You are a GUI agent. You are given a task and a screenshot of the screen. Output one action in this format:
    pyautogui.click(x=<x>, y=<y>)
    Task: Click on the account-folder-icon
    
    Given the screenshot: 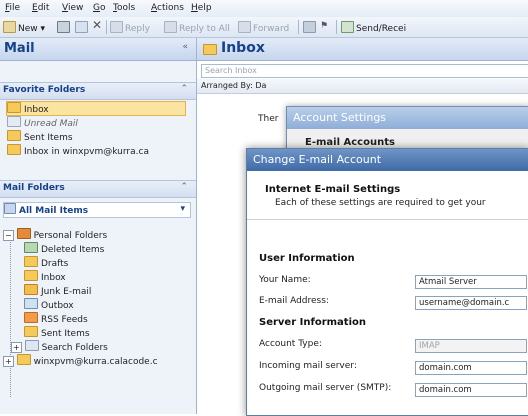 What is the action you would take?
    pyautogui.click(x=23, y=359)
    